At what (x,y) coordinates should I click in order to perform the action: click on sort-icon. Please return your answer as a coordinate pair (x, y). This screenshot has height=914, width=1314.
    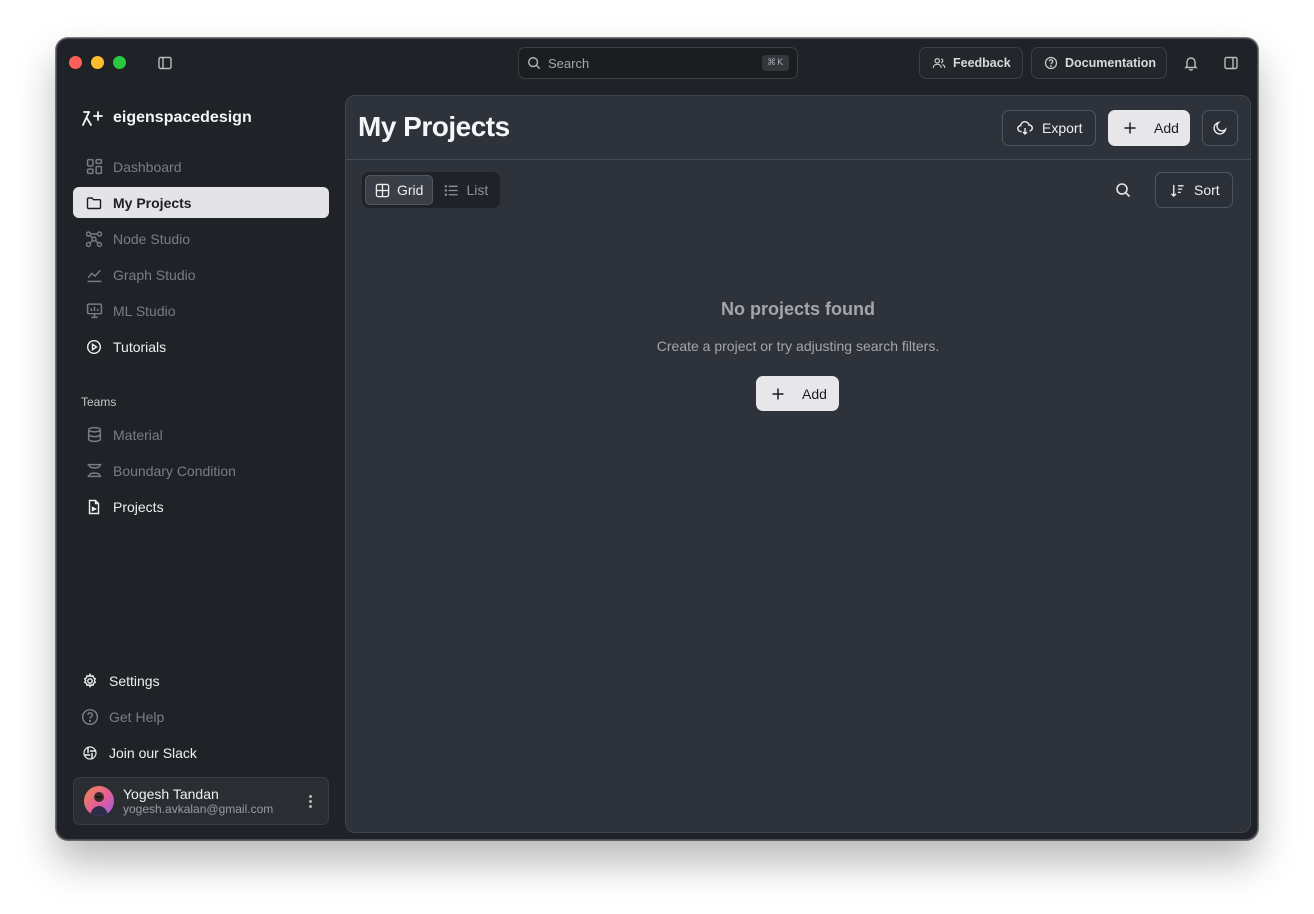
    Looking at the image, I should click on (1177, 190).